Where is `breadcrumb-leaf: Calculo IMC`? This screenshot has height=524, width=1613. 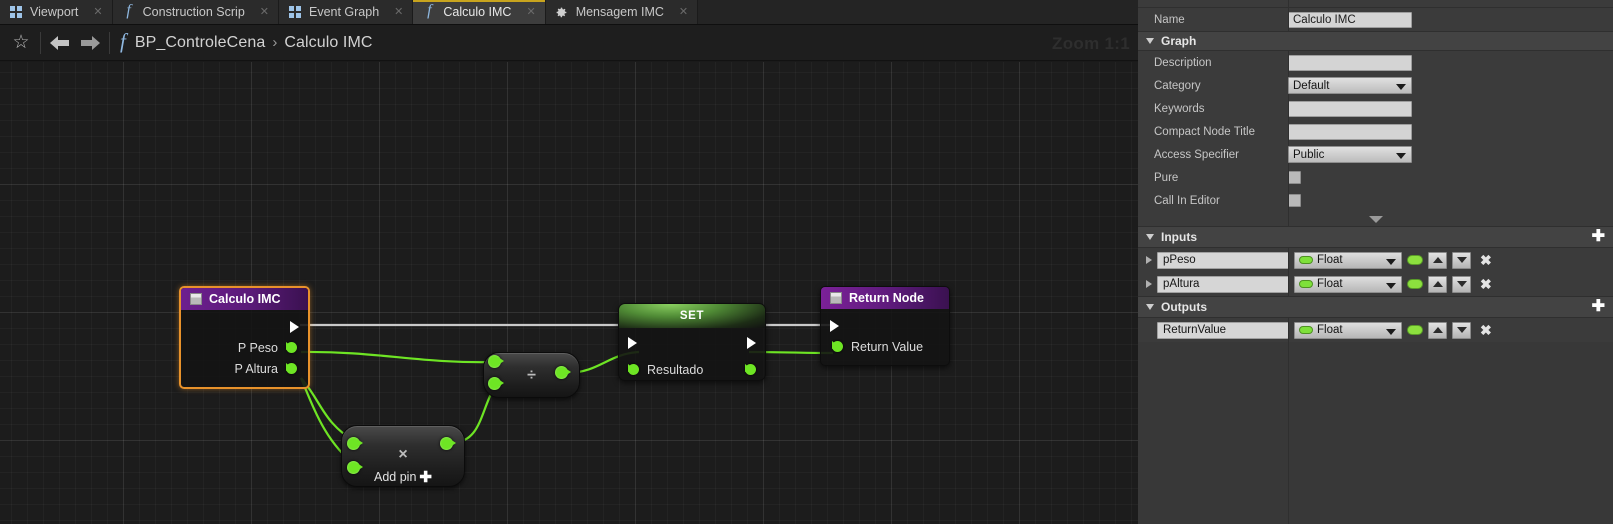 breadcrumb-leaf: Calculo IMC is located at coordinates (328, 43).